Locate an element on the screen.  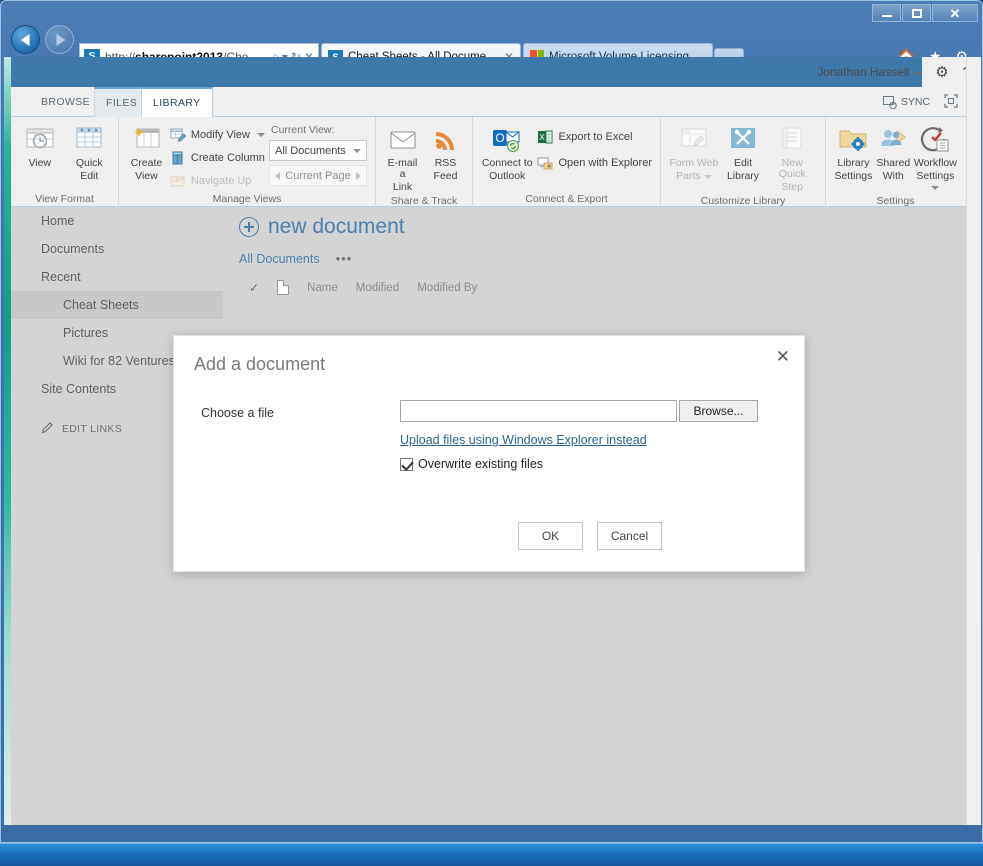
close-button: ✕ is located at coordinates (955, 13).